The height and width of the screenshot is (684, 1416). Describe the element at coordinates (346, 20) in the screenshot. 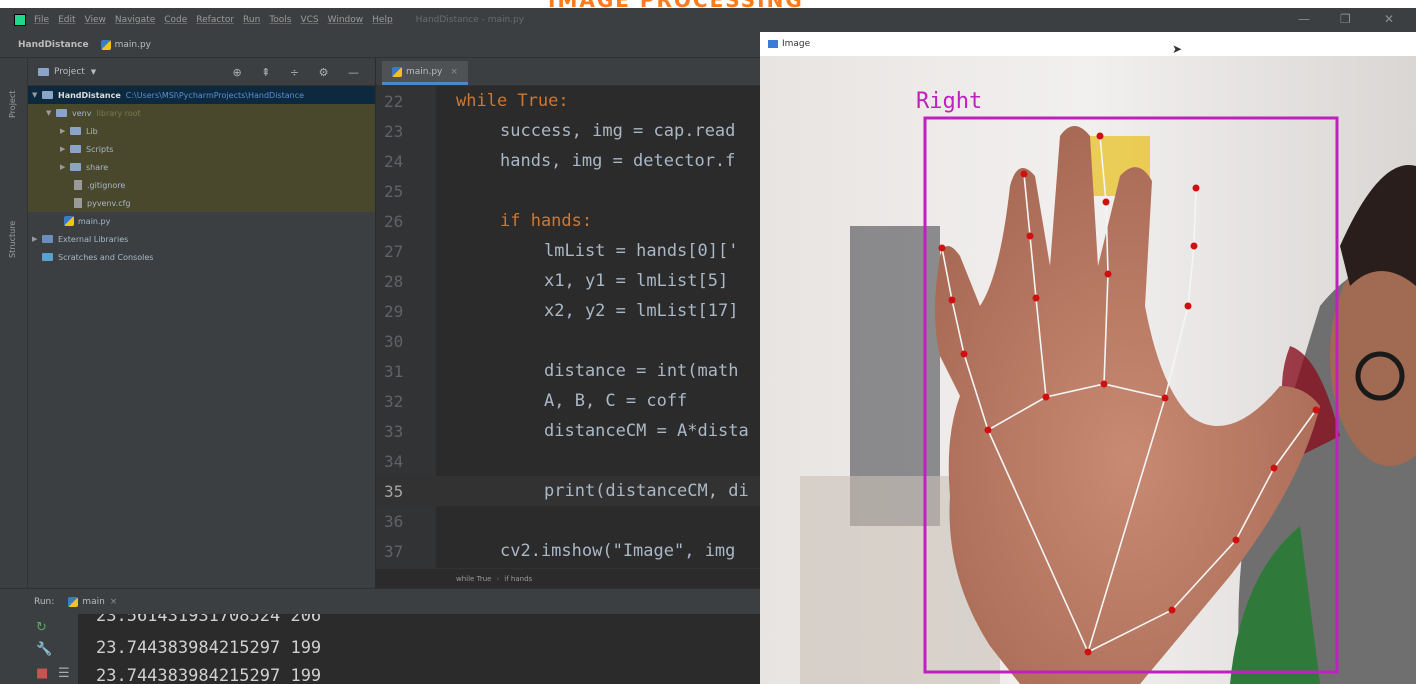

I see `menu-window: Window` at that location.